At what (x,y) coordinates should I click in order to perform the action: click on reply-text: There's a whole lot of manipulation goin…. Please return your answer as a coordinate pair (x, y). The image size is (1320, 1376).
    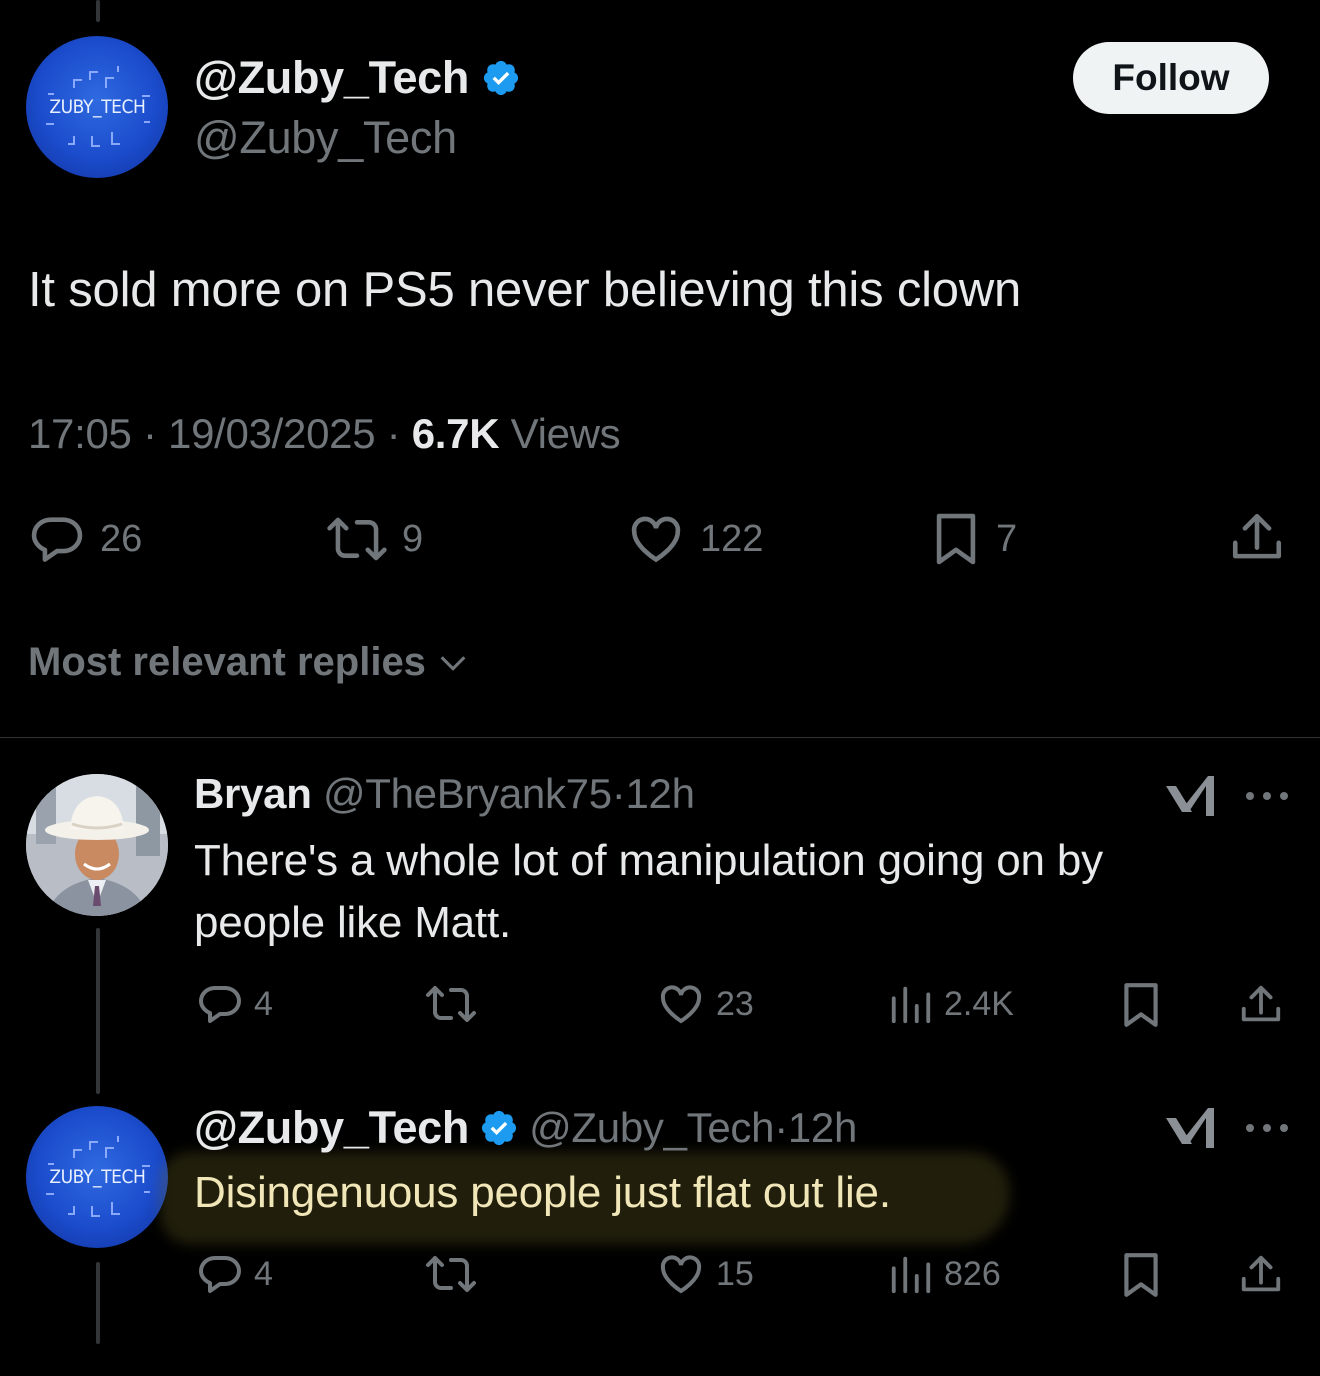
    Looking at the image, I should click on (648, 892).